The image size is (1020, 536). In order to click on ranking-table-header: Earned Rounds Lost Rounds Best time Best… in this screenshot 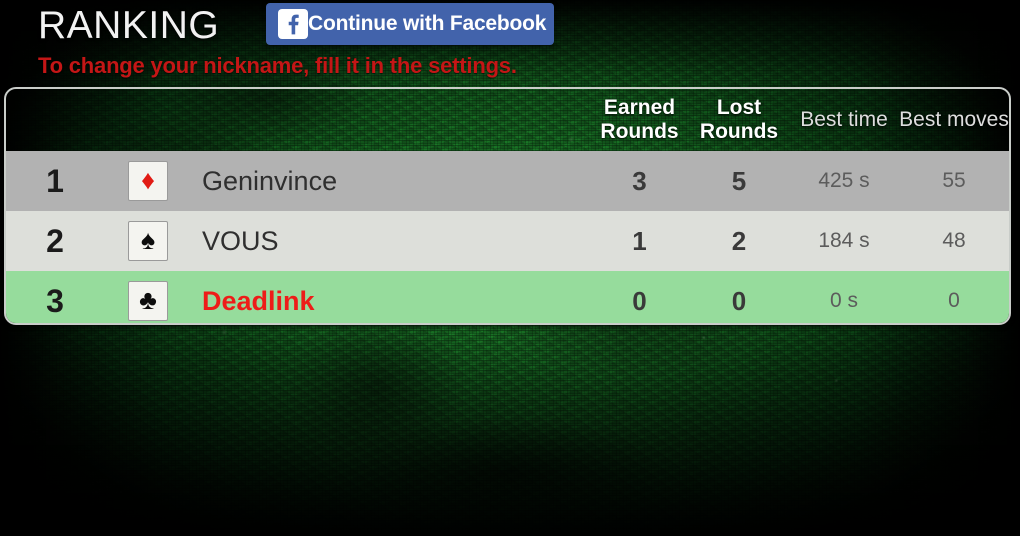, I will do `click(507, 120)`.